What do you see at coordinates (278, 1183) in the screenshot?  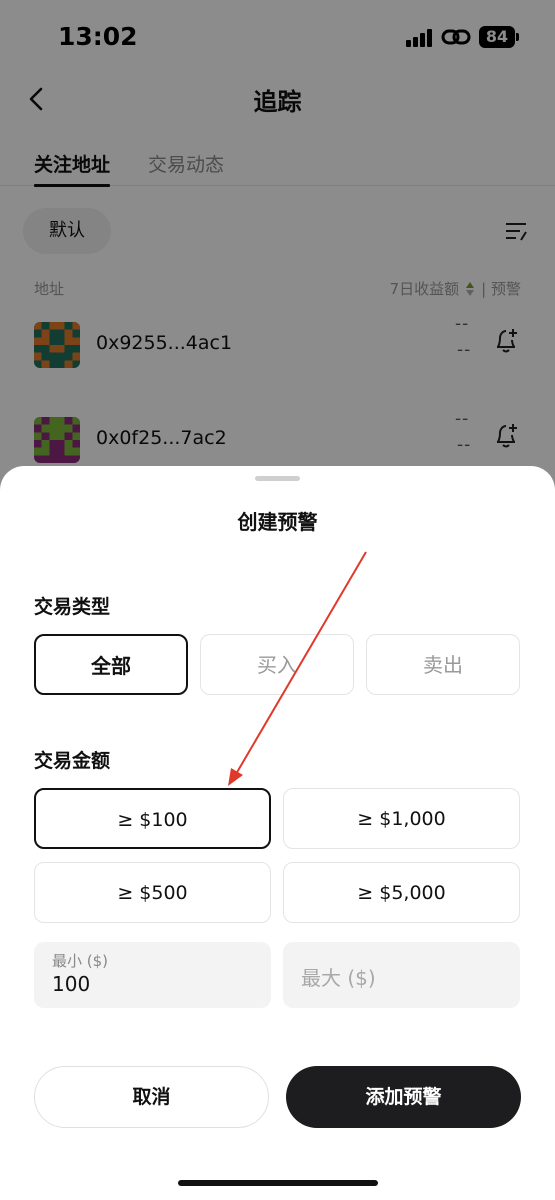 I see `home-indicator` at bounding box center [278, 1183].